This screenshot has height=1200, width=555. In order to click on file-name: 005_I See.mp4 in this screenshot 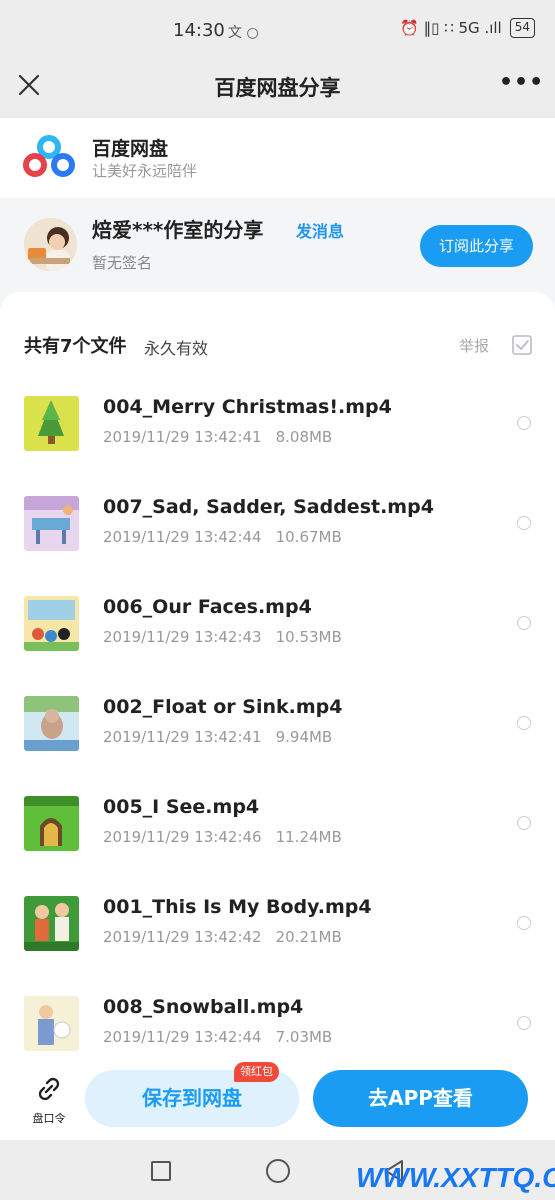, I will do `click(181, 807)`.